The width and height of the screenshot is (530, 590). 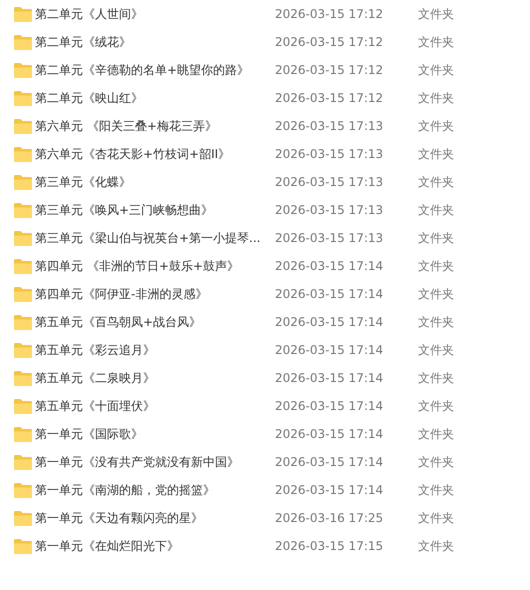 What do you see at coordinates (155, 294) in the screenshot?
I see `file-name: 第四单元《阿伊亚-非洲的灵感》` at bounding box center [155, 294].